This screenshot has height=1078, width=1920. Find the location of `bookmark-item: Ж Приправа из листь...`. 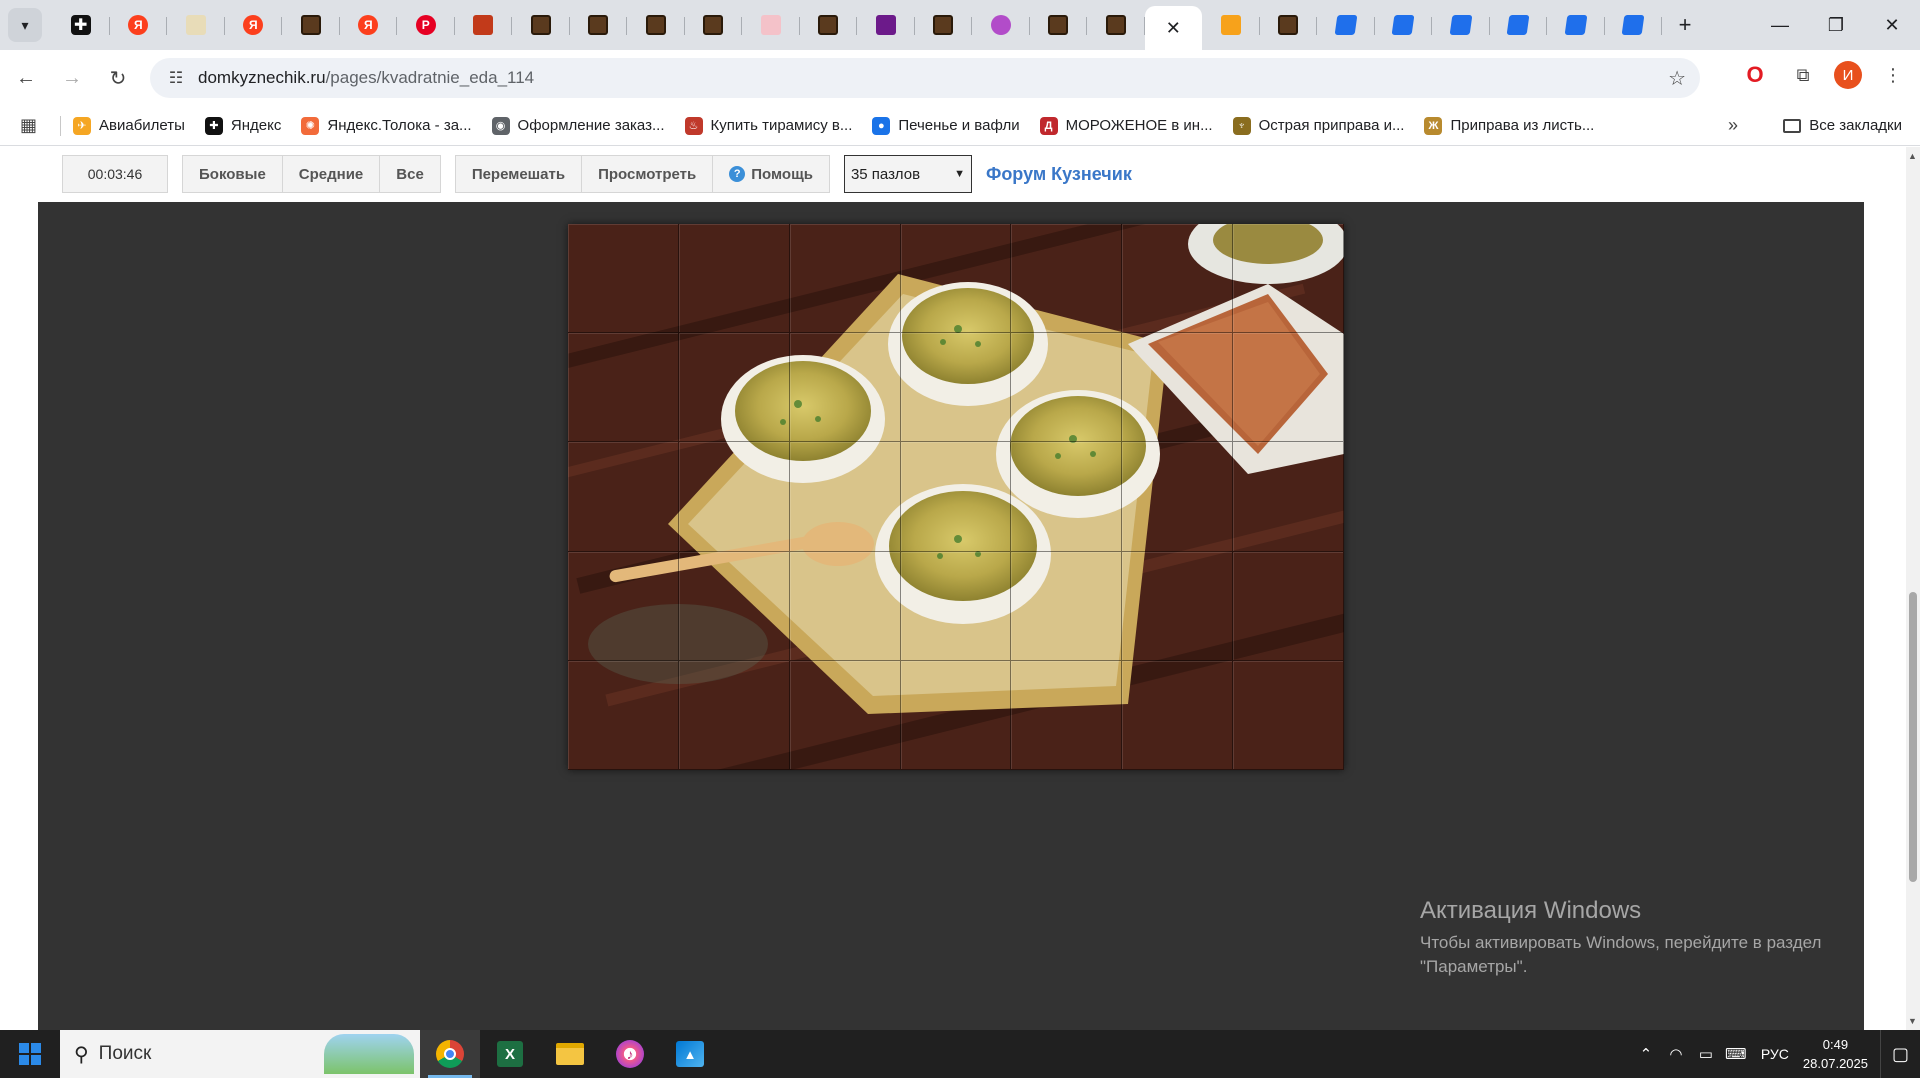

bookmark-item: Ж Приправа из листь... is located at coordinates (1509, 125).